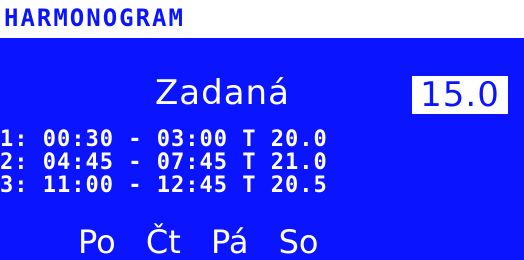 The height and width of the screenshot is (260, 524). What do you see at coordinates (78, 139) in the screenshot?
I see `row-start-time: 00:30` at bounding box center [78, 139].